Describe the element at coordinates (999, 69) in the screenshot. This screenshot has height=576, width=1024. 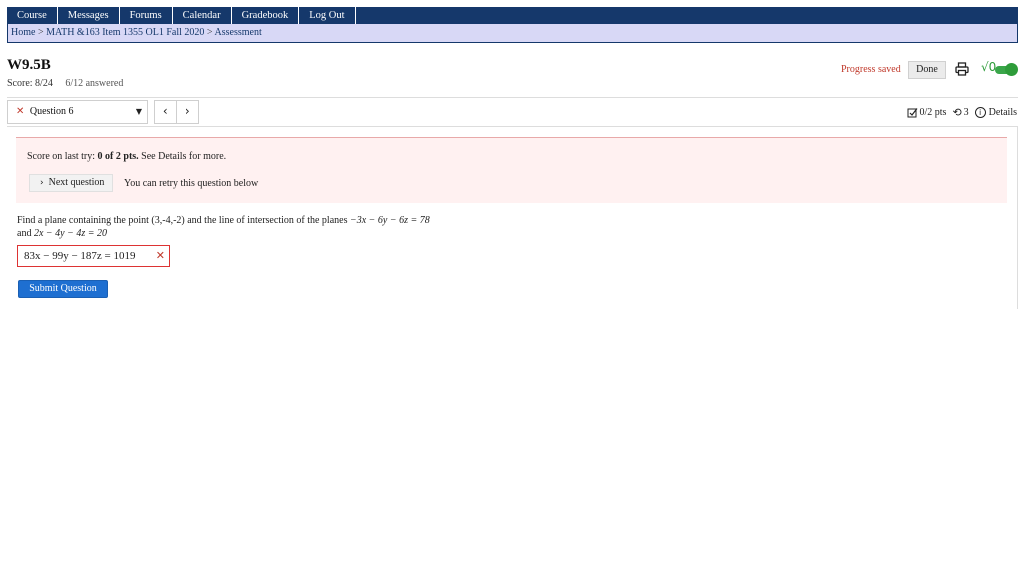
I see `math-display-toggle: √0` at that location.